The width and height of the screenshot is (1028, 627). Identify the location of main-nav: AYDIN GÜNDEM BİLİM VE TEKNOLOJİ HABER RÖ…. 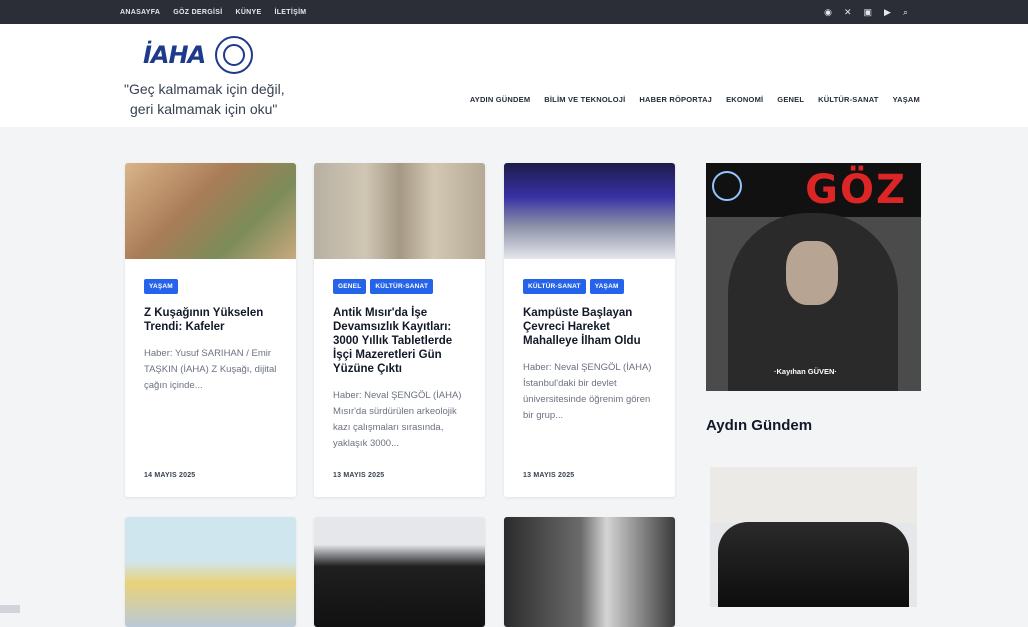
(695, 99).